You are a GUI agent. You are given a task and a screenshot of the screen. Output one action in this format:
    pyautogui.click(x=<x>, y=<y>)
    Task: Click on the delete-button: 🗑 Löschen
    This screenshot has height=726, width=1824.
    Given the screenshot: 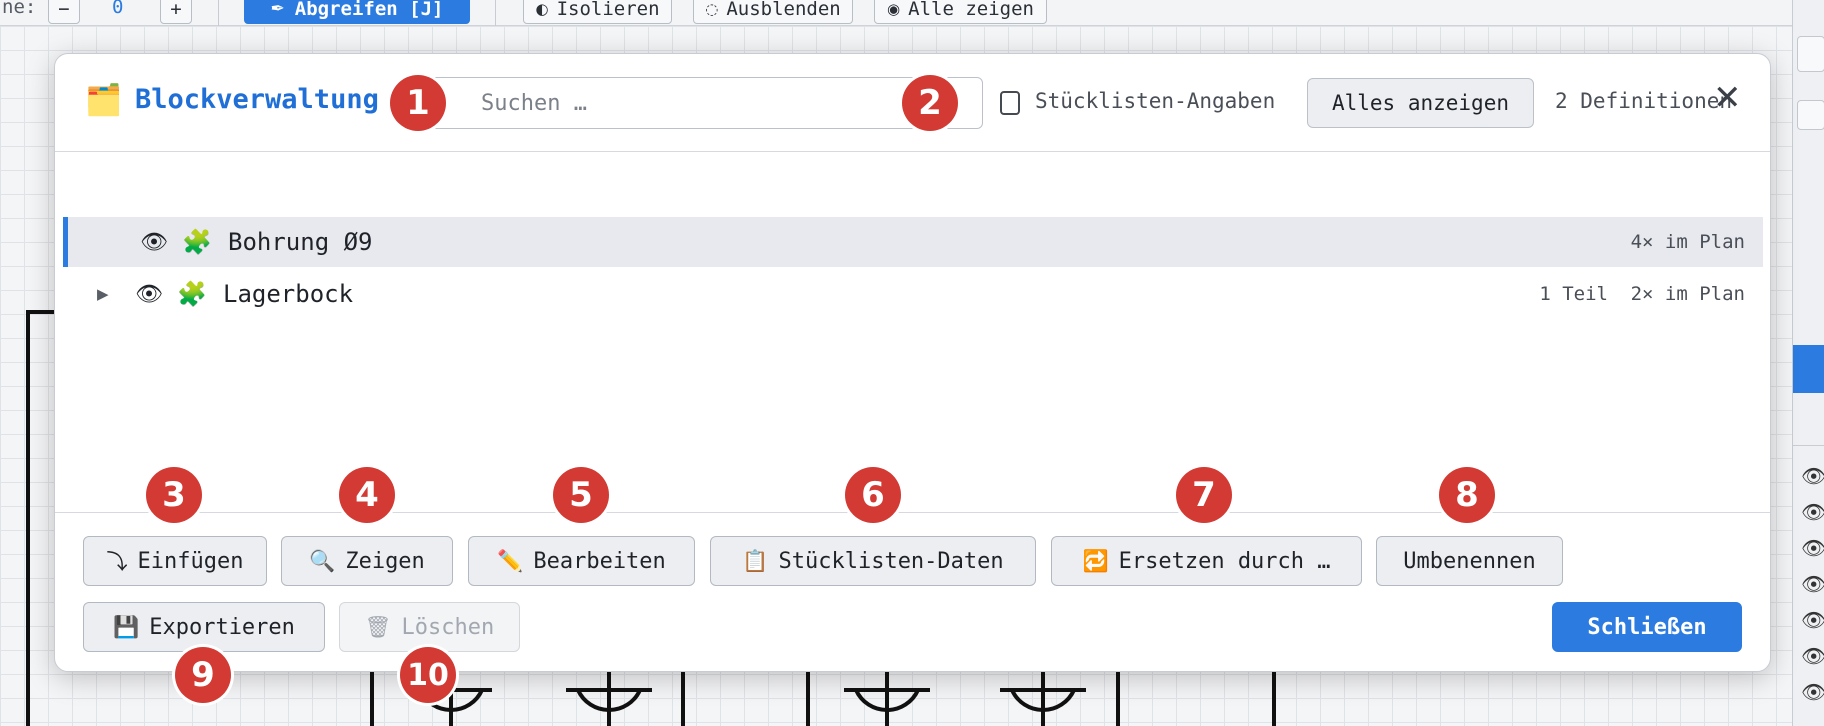 What is the action you would take?
    pyautogui.click(x=429, y=627)
    